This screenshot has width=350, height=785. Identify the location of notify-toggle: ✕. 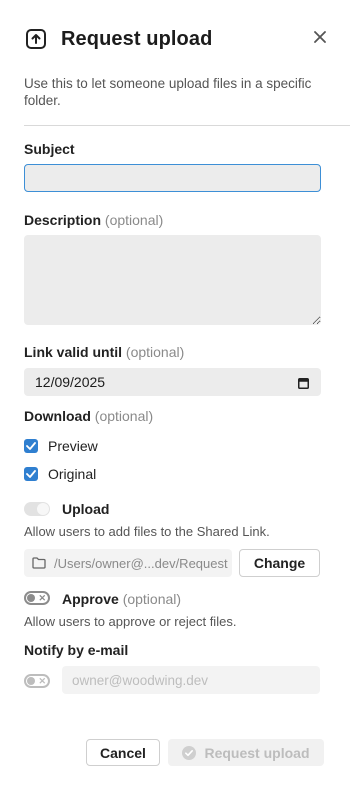
(37, 681).